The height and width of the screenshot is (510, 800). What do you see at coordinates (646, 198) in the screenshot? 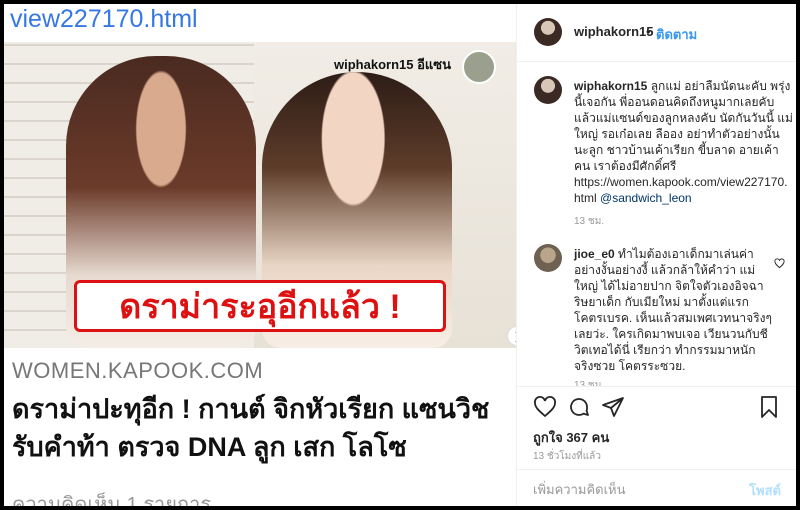
I see `mention-link: @sandwich_leon` at bounding box center [646, 198].